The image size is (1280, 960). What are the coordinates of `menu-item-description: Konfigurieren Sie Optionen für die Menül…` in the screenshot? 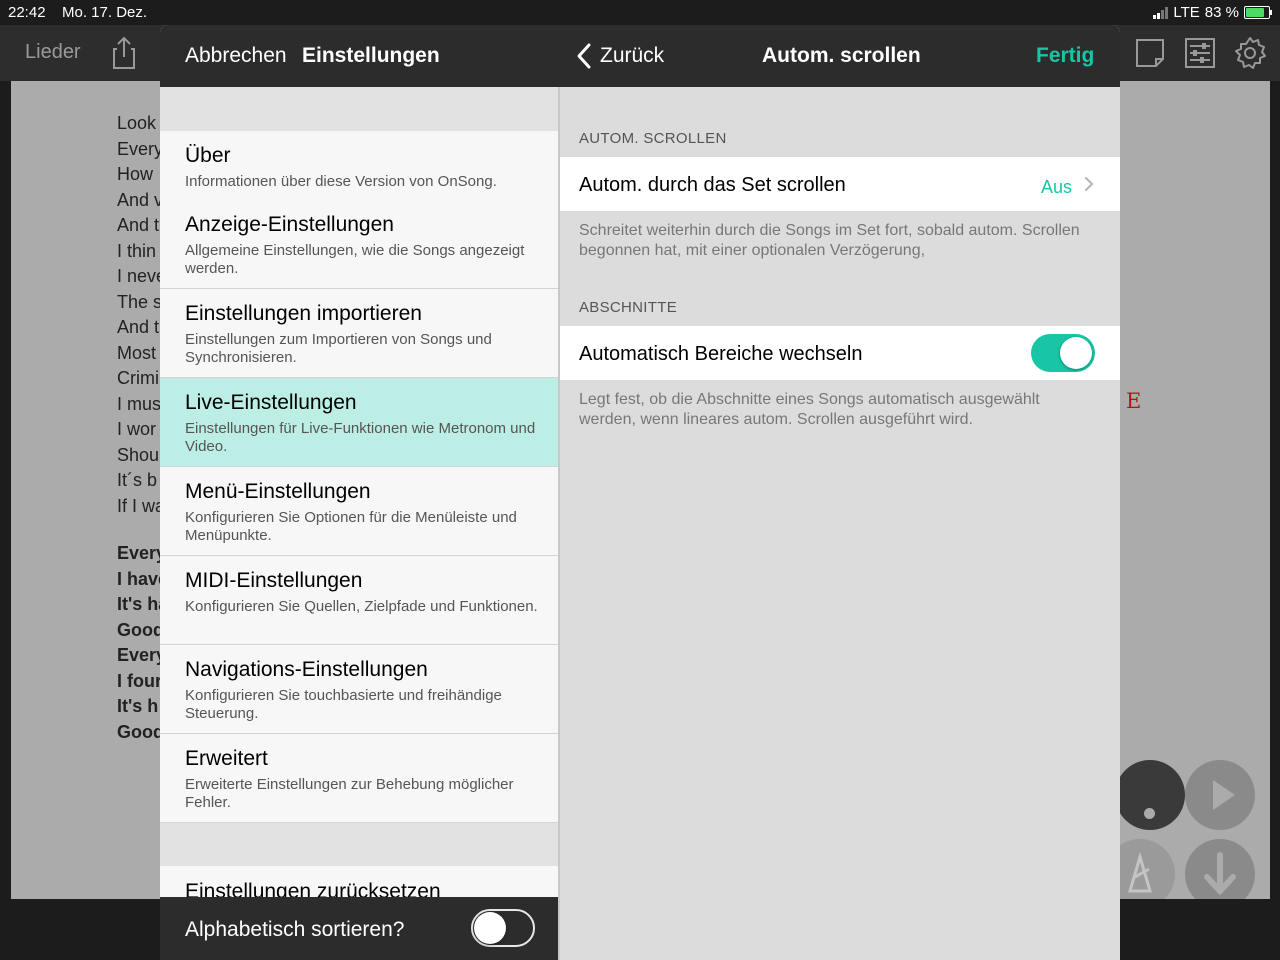 It's located at (351, 526).